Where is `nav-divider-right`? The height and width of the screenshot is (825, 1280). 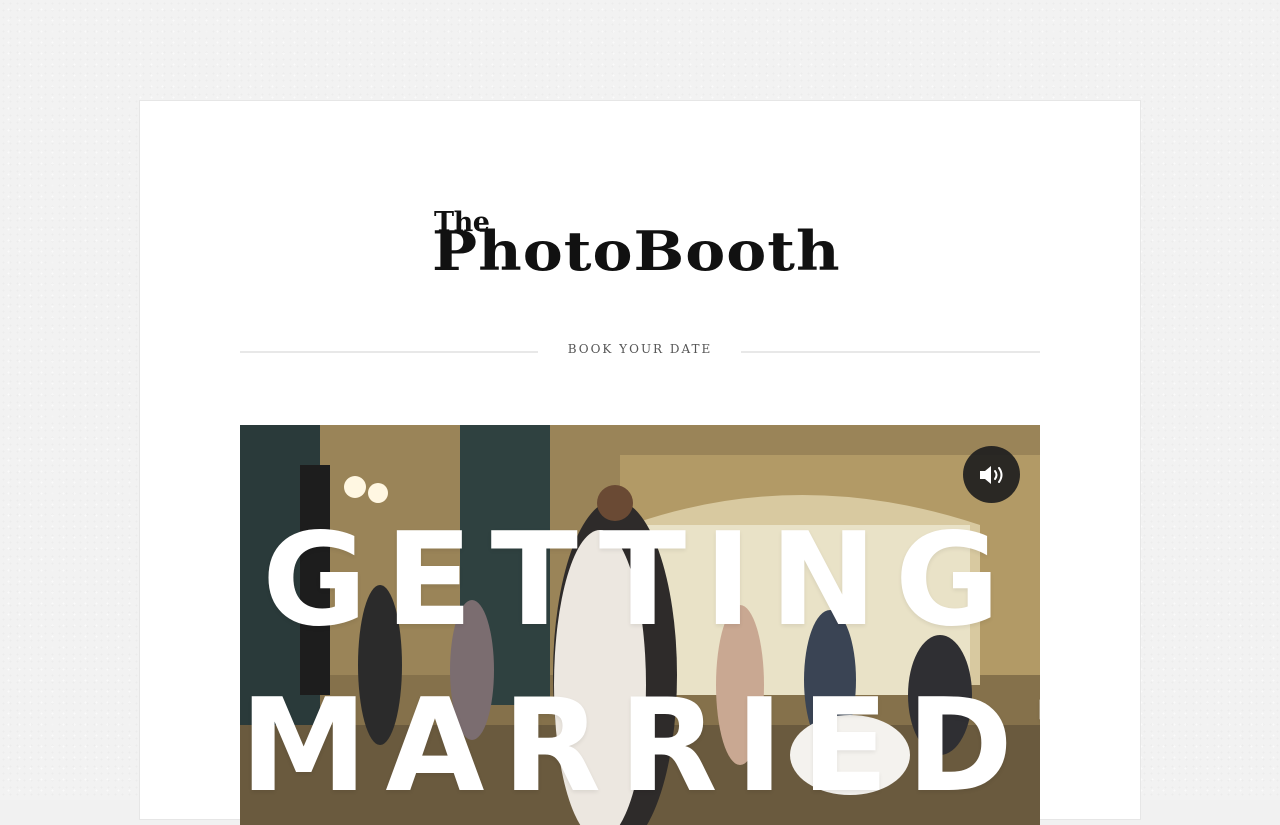 nav-divider-right is located at coordinates (890, 352).